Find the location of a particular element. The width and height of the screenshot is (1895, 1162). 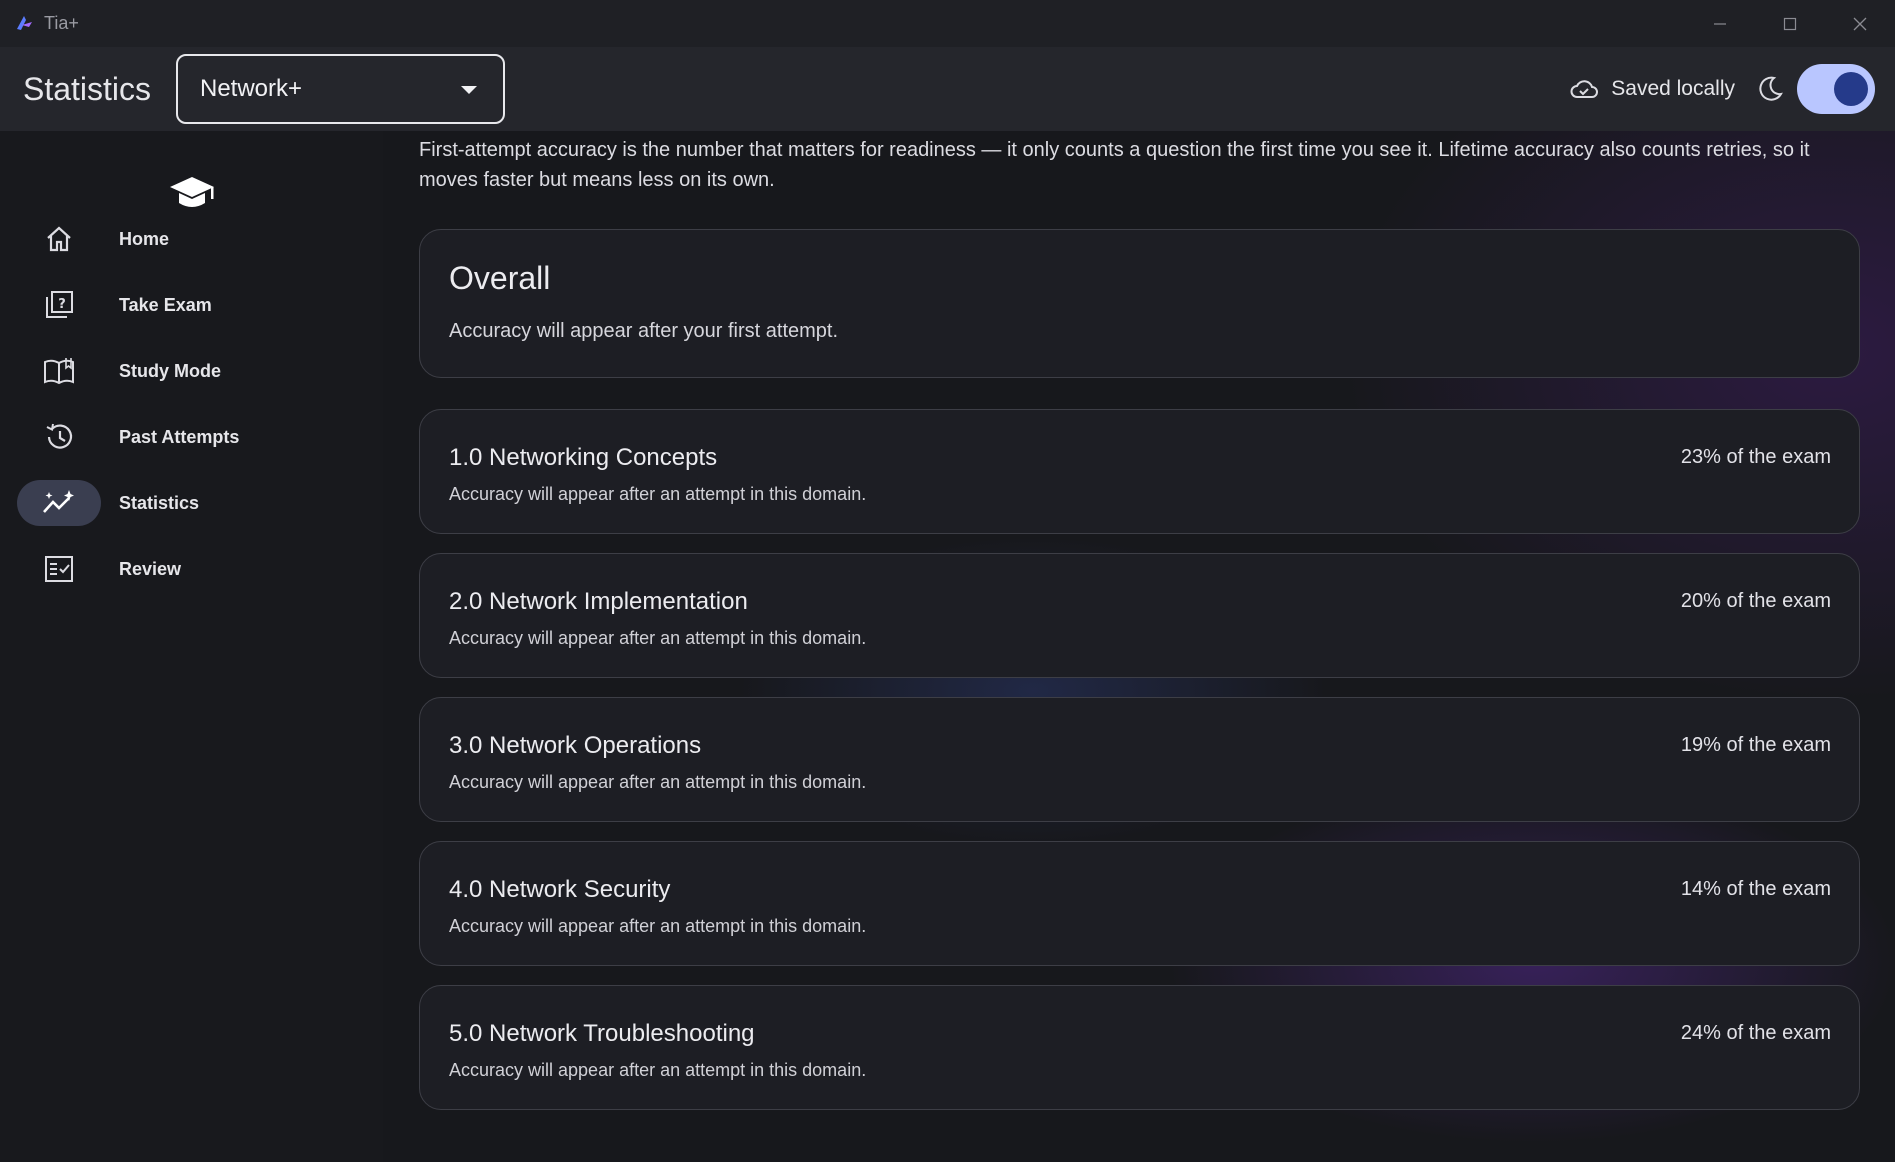

close-icon is located at coordinates (1860, 23).